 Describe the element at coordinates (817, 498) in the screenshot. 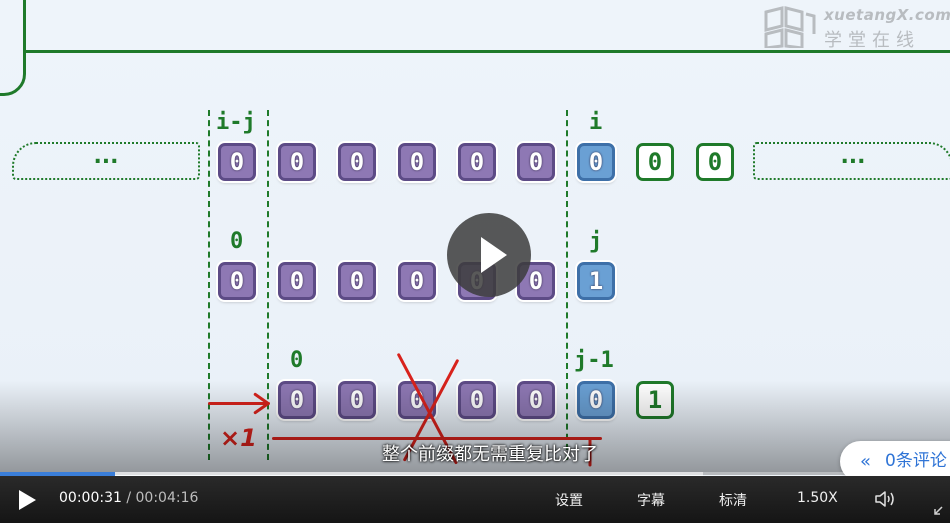

I see `speed-button: 1.50X` at that location.